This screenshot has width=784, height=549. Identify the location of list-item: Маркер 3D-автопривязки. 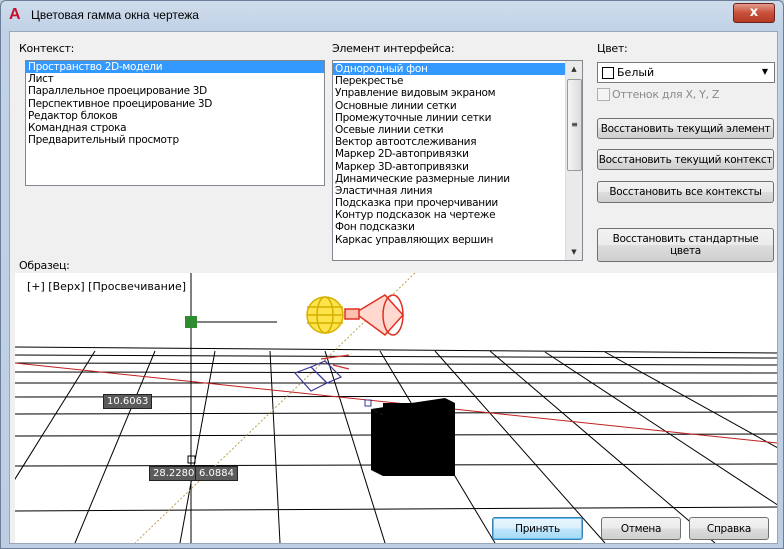
(449, 167).